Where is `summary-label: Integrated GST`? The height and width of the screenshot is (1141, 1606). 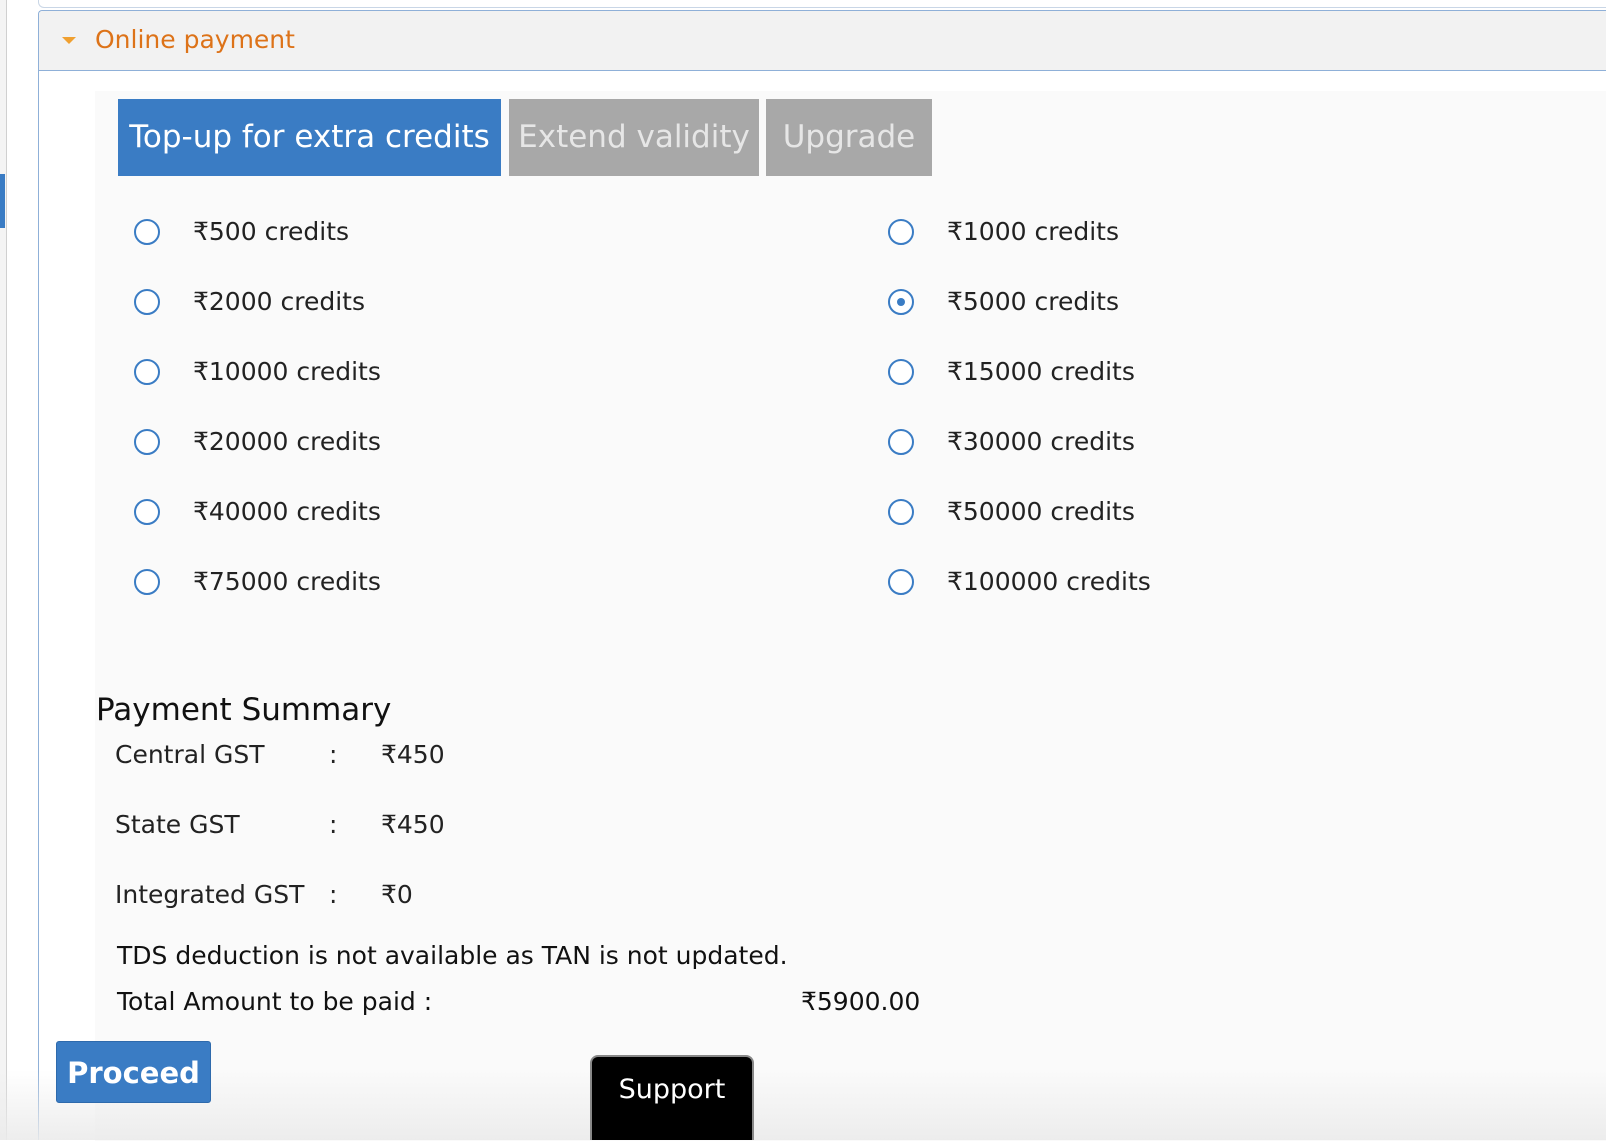 summary-label: Integrated GST is located at coordinates (210, 894).